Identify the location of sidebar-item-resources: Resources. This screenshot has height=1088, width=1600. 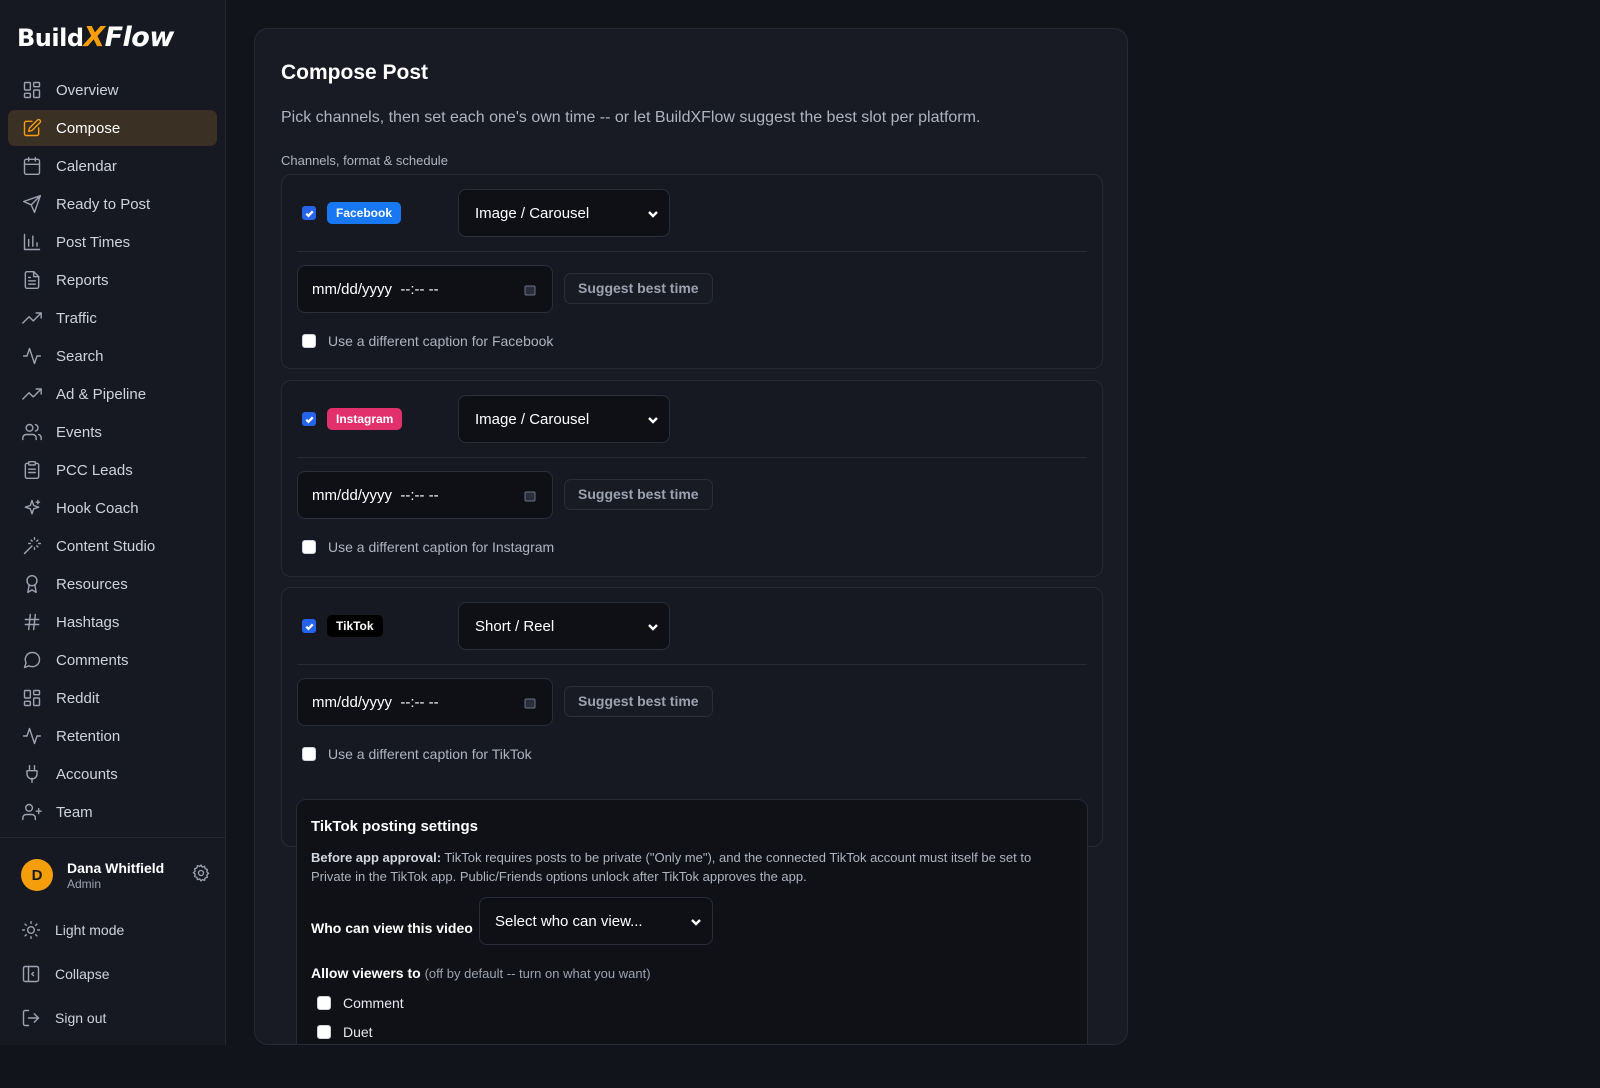
(112, 584).